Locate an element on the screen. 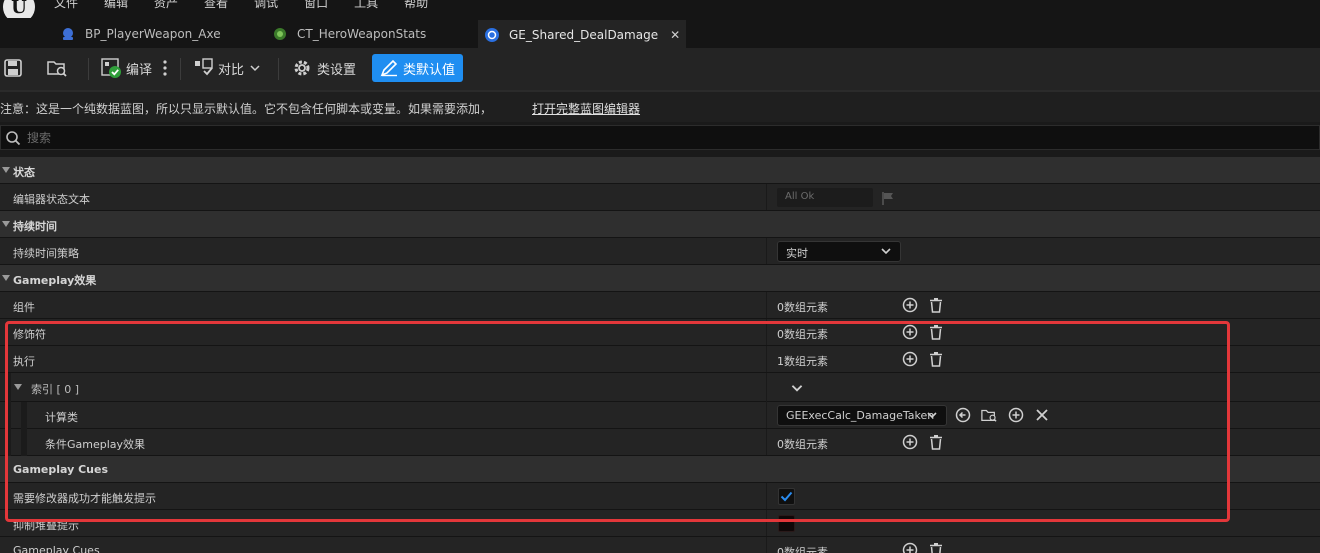 The height and width of the screenshot is (553, 1320). category-status: 状态 is located at coordinates (660, 170).